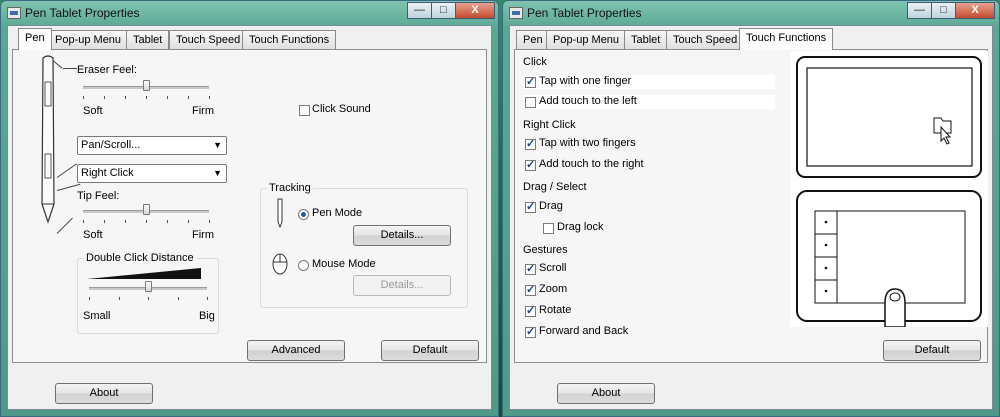  I want to click on mouse-mode-label: Mouse Mode, so click(344, 264).